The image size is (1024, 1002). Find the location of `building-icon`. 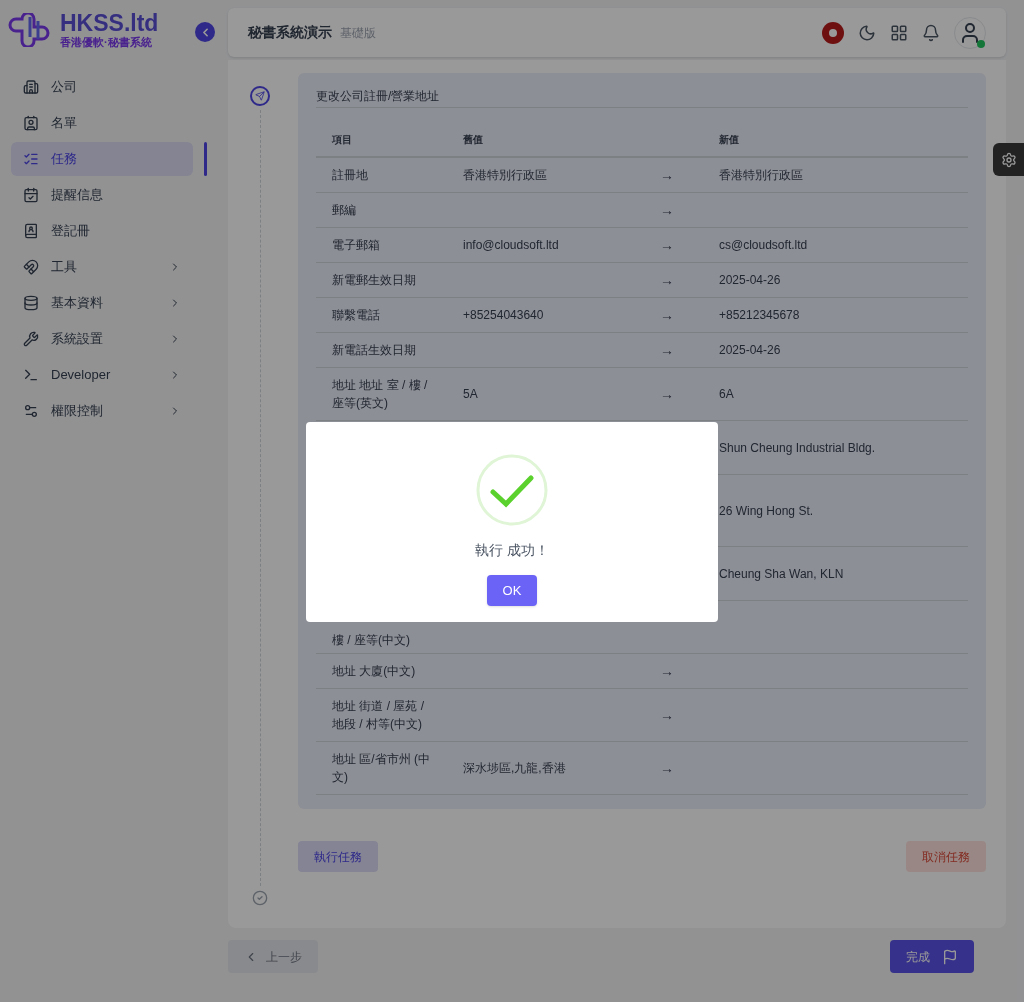

building-icon is located at coordinates (31, 87).